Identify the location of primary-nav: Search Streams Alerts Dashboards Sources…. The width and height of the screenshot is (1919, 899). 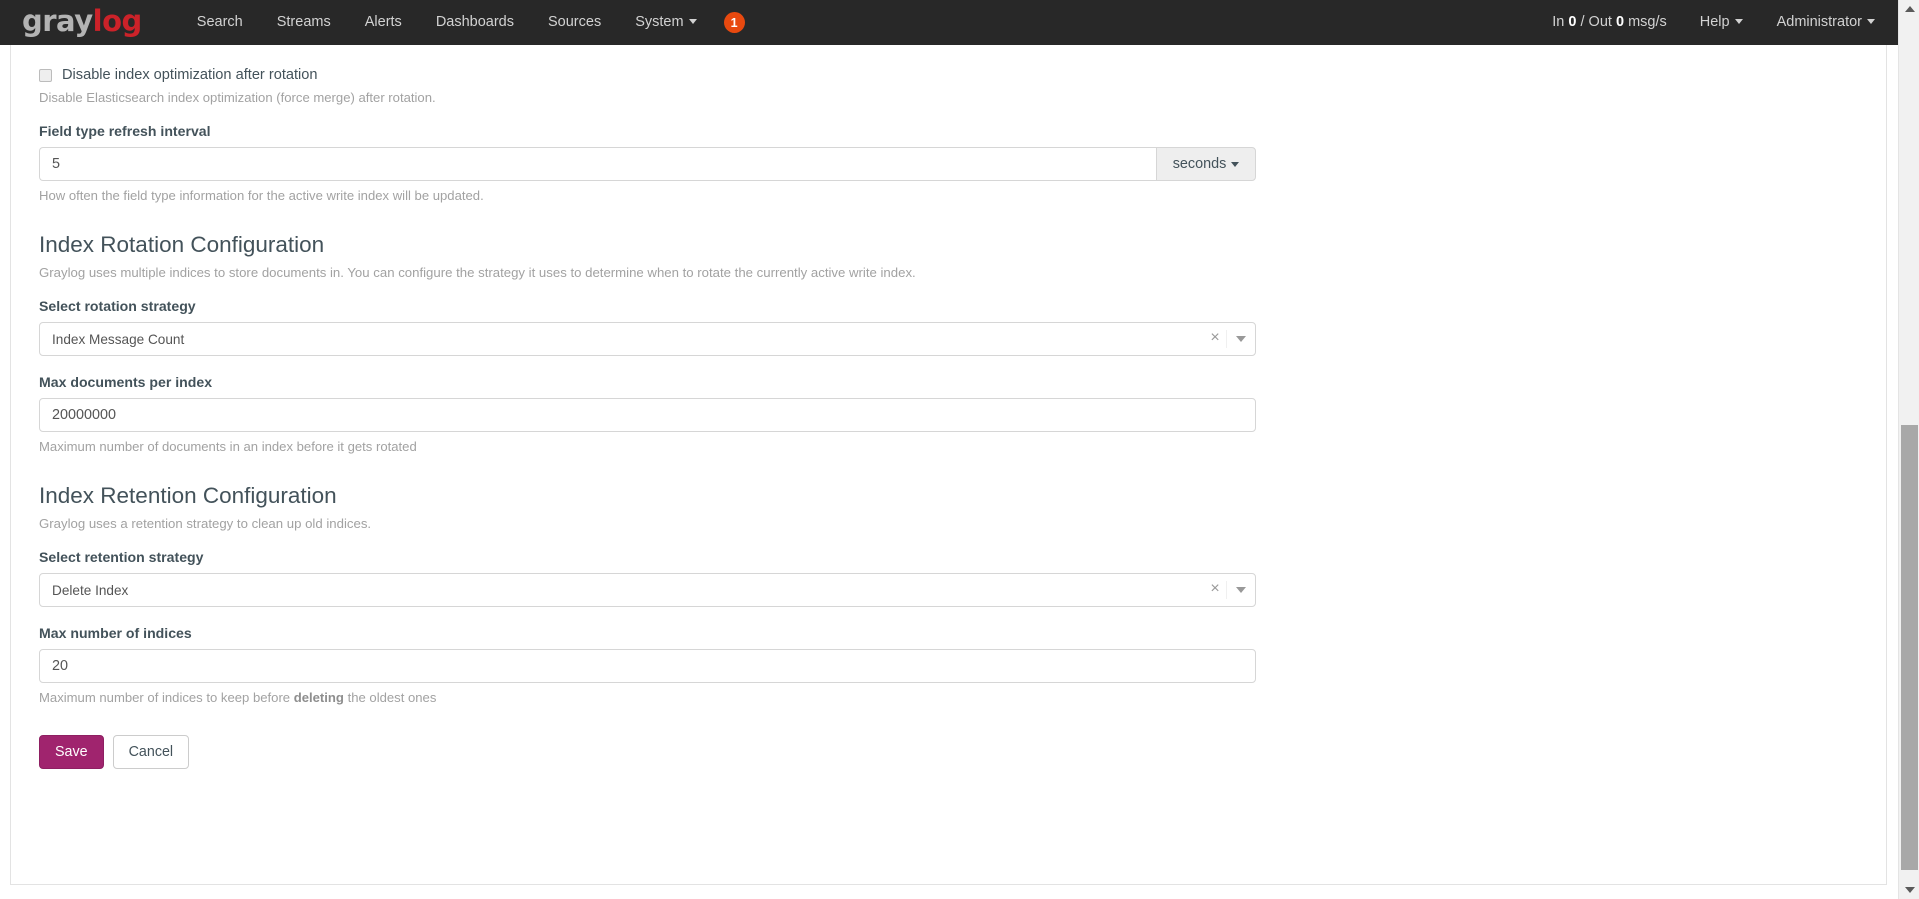
(462, 22).